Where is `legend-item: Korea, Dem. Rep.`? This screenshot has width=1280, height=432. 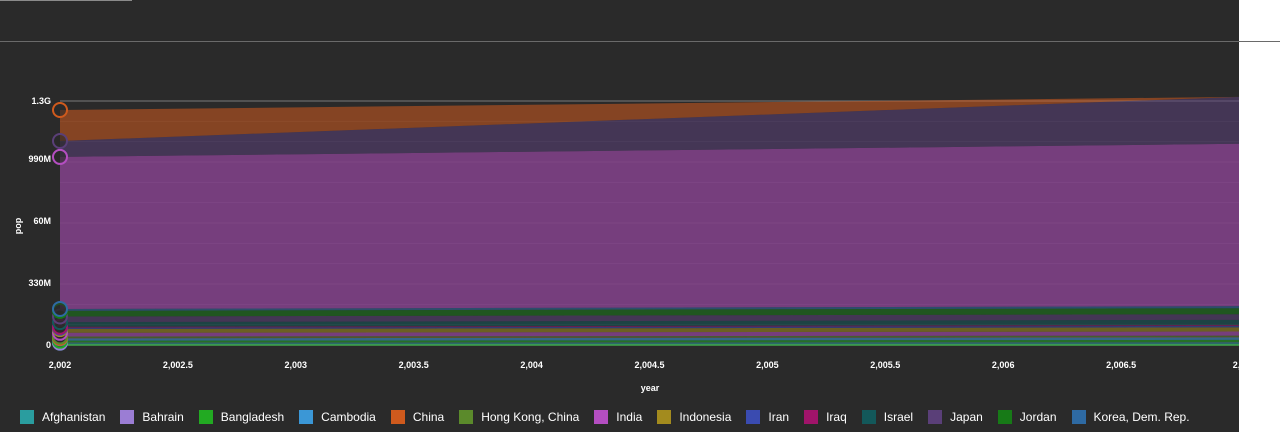 legend-item: Korea, Dem. Rep. is located at coordinates (1130, 417).